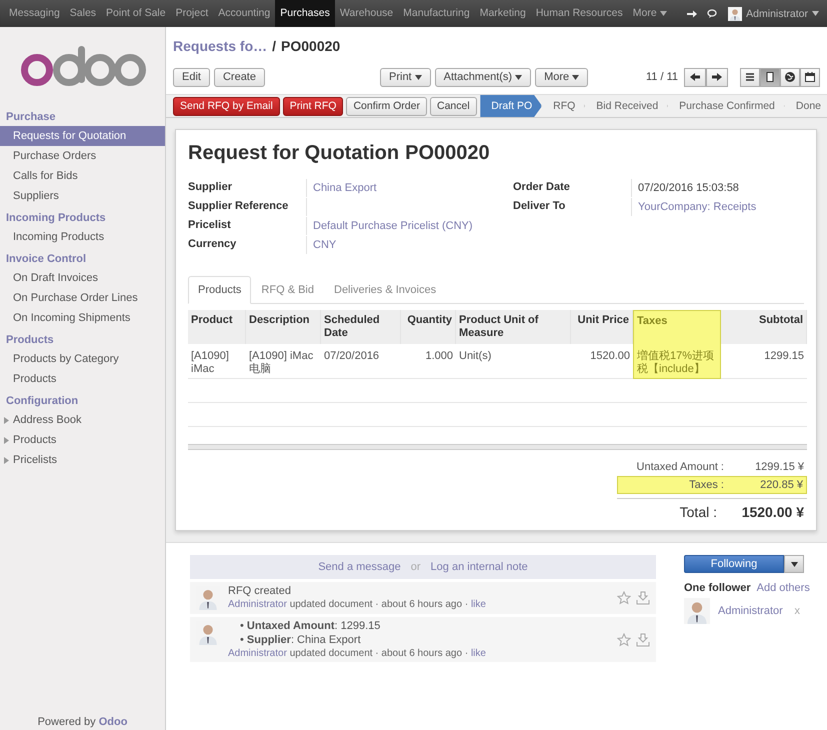 The width and height of the screenshot is (827, 730). What do you see at coordinates (579, 13) in the screenshot?
I see `menu-item: Human Resources` at bounding box center [579, 13].